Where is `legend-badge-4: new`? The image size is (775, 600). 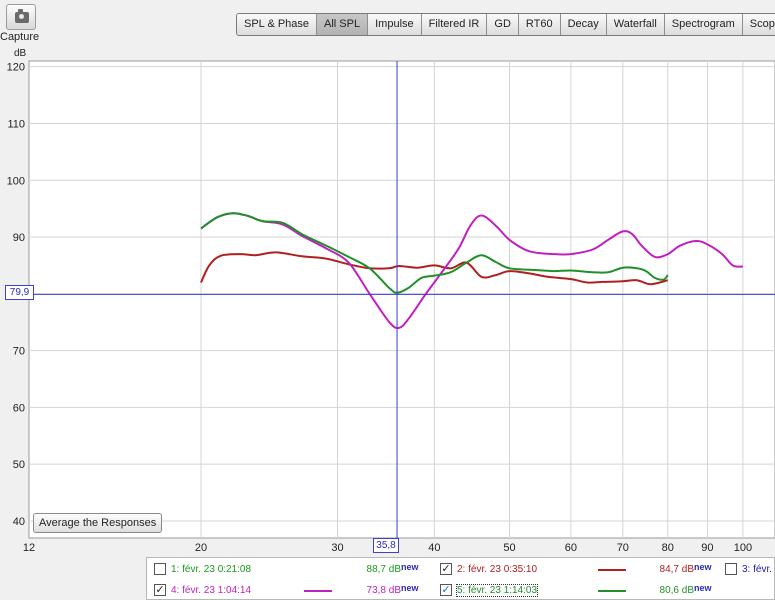 legend-badge-4: new is located at coordinates (410, 588).